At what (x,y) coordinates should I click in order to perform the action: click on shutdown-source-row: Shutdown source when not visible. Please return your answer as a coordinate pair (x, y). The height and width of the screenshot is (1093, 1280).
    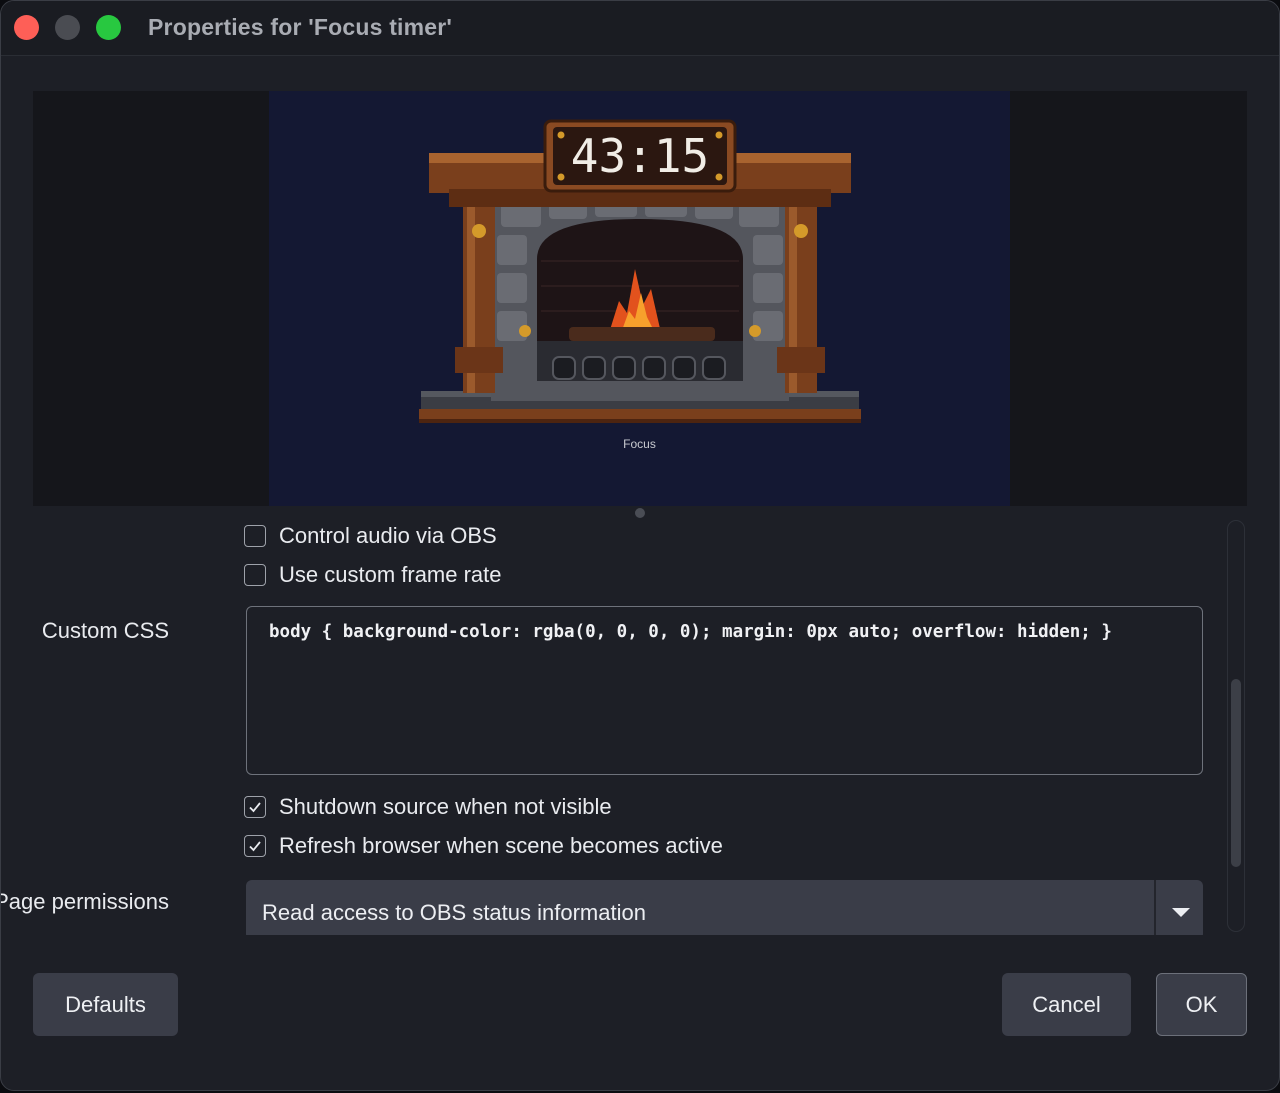
    Looking at the image, I should click on (428, 807).